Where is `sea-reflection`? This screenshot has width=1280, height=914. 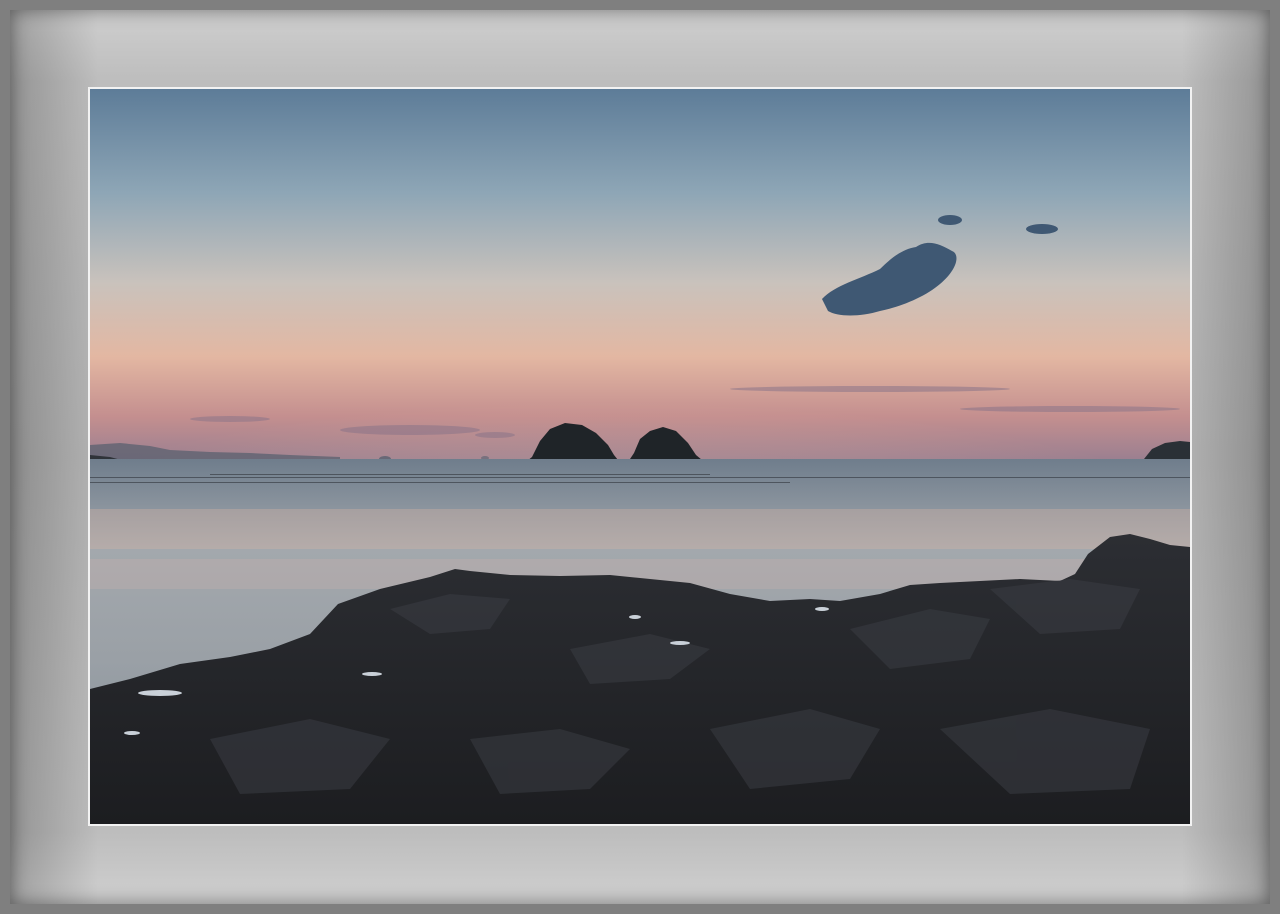
sea-reflection is located at coordinates (640, 549).